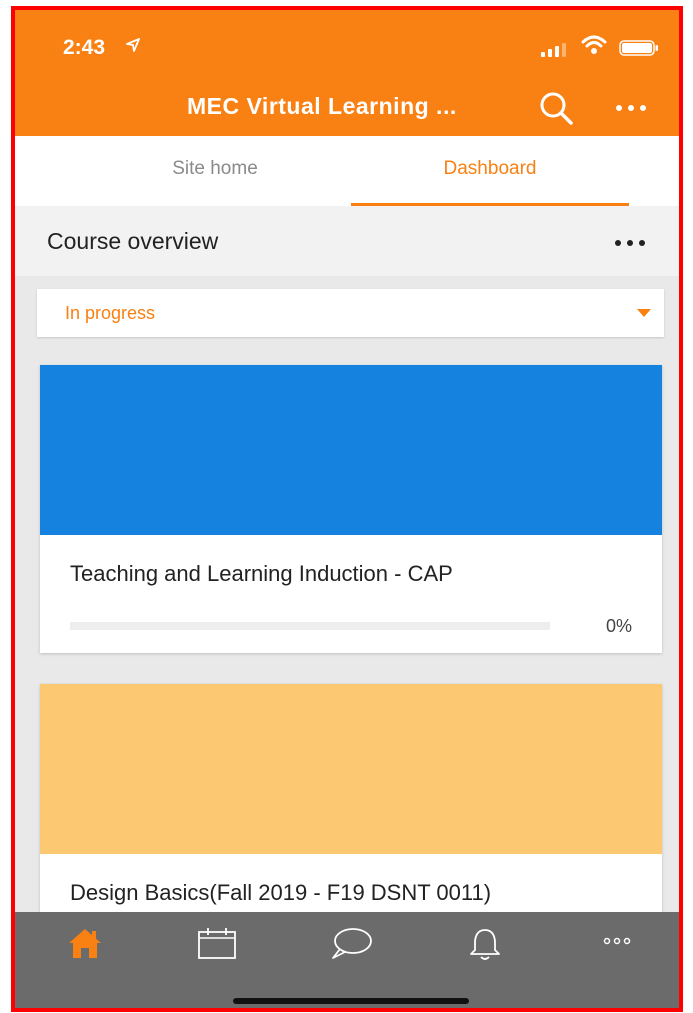  What do you see at coordinates (490, 171) in the screenshot?
I see `tab-dashboard: Dashboard` at bounding box center [490, 171].